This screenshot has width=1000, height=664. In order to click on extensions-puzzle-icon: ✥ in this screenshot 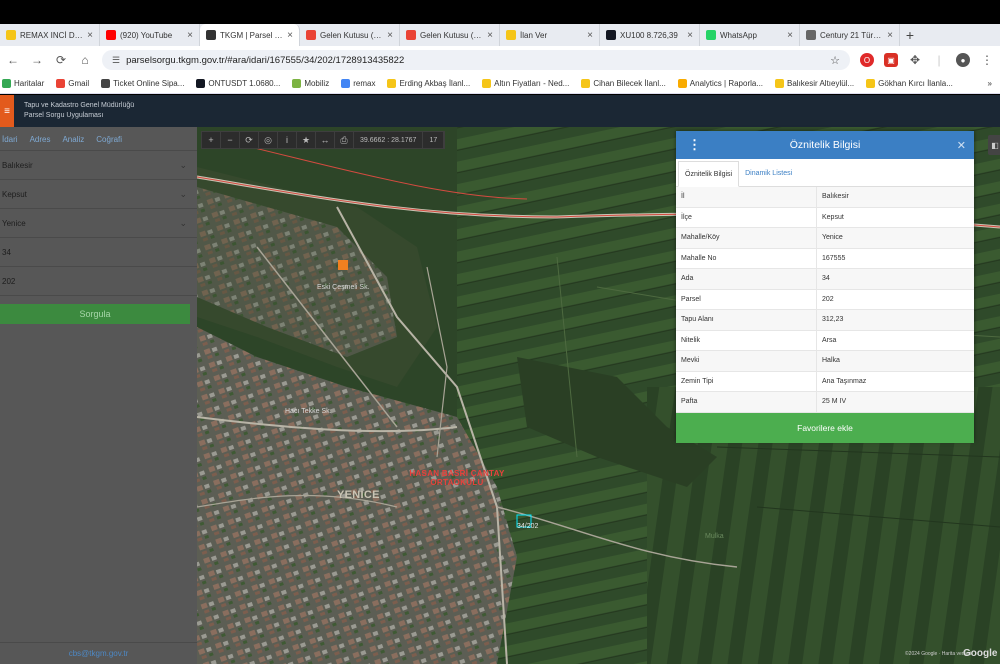, I will do `click(915, 60)`.